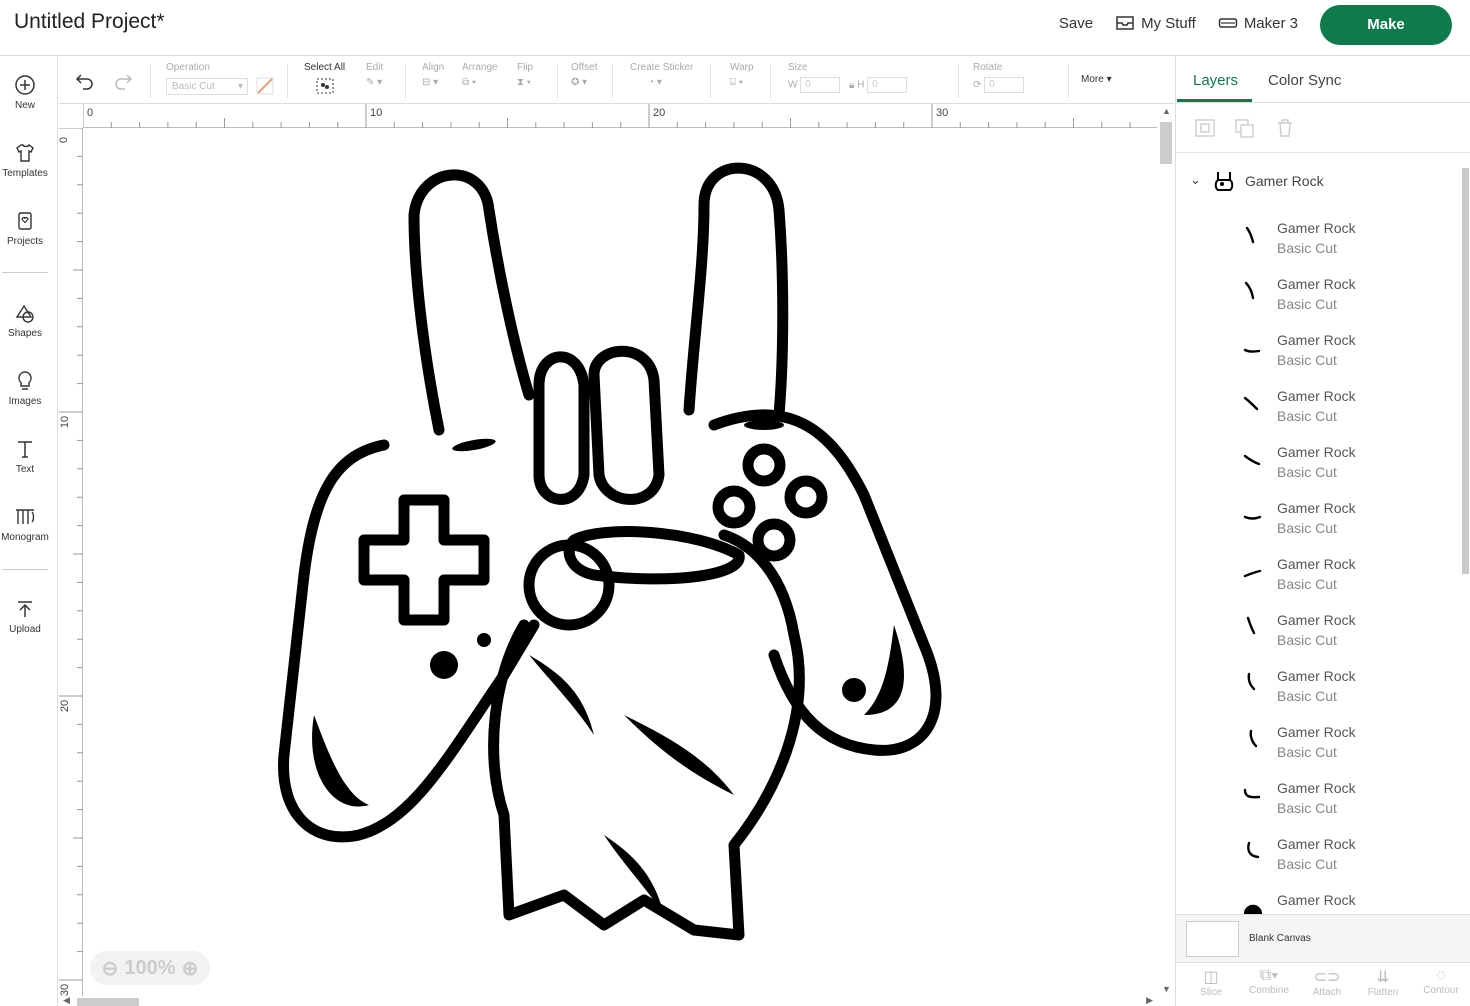 This screenshot has height=1006, width=1470. What do you see at coordinates (1285, 128) in the screenshot?
I see `delete-icon` at bounding box center [1285, 128].